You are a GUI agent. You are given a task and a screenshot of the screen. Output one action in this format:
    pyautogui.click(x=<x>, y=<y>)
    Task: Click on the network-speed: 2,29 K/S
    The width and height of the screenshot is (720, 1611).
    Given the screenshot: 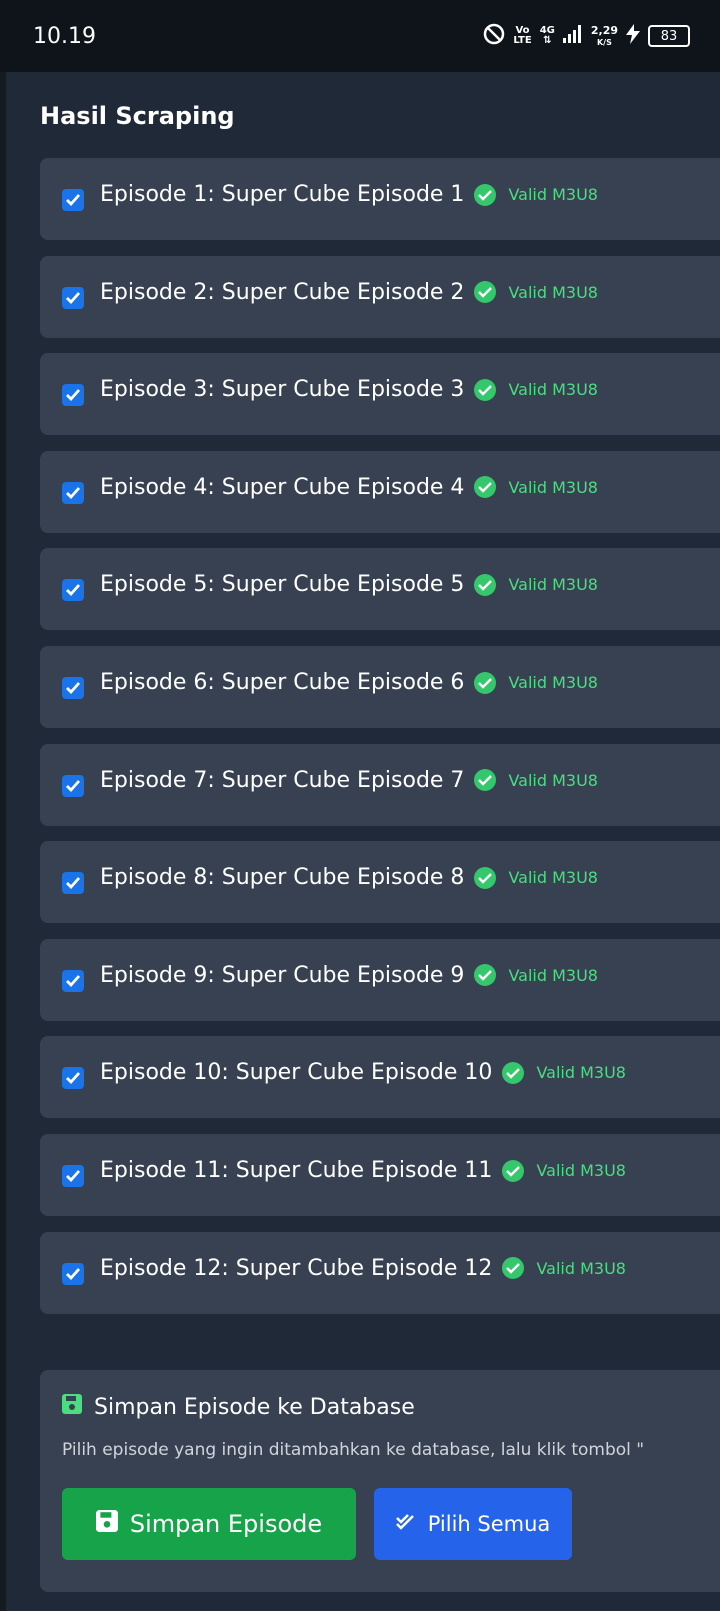 What is the action you would take?
    pyautogui.click(x=604, y=36)
    